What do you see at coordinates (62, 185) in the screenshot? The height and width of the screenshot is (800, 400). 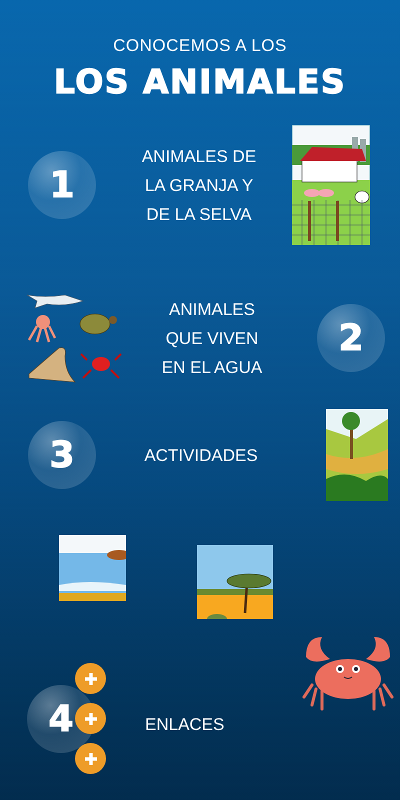 I see `number-bubble: 1` at bounding box center [62, 185].